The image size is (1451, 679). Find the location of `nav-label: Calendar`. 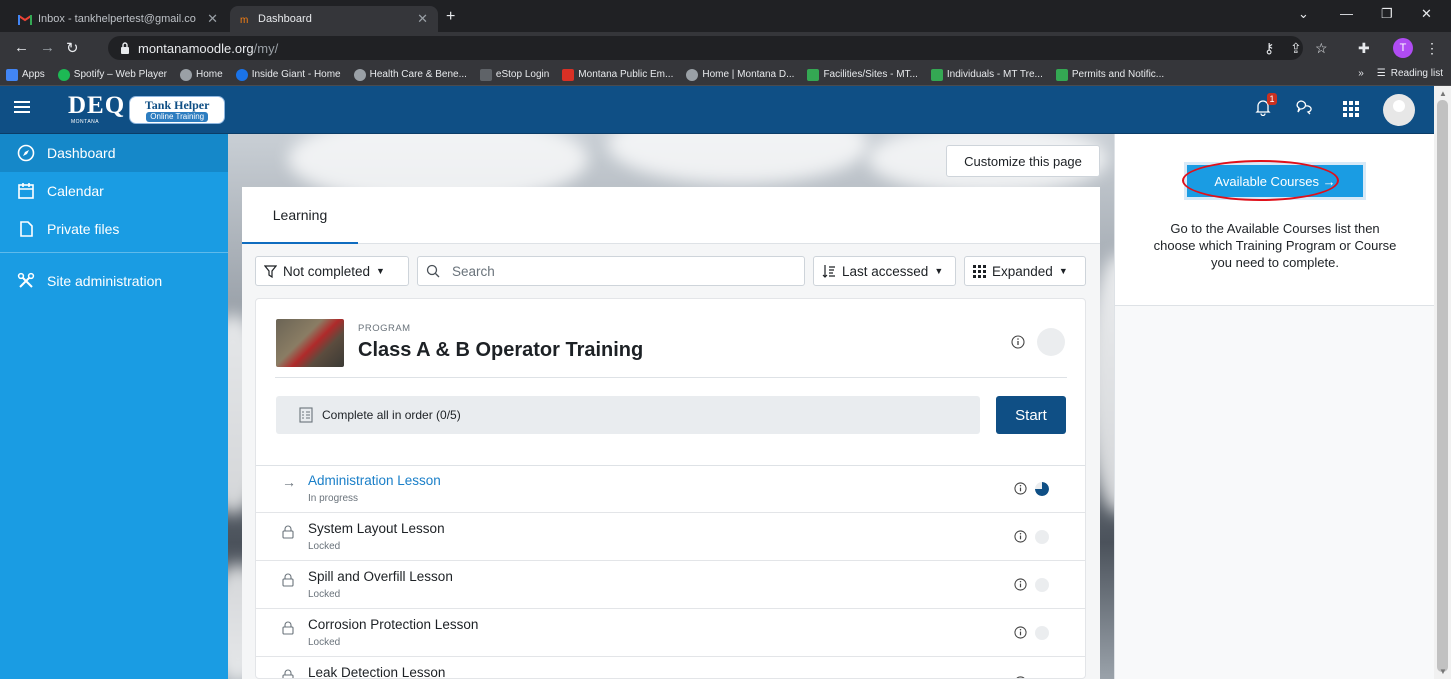

nav-label: Calendar is located at coordinates (75, 191).